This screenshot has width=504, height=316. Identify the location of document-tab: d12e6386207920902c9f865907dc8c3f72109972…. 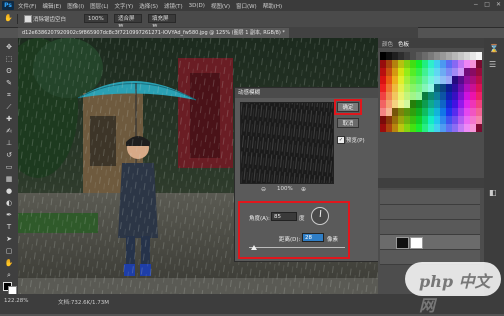
(153, 33).